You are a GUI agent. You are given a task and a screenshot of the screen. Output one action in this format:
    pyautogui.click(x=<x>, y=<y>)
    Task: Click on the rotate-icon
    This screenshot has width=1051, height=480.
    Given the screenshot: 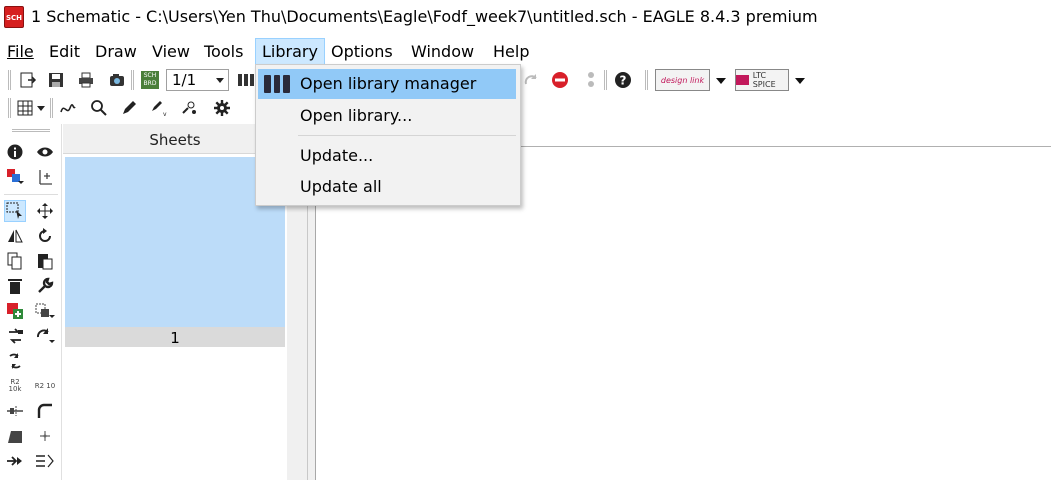 What is the action you would take?
    pyautogui.click(x=45, y=236)
    